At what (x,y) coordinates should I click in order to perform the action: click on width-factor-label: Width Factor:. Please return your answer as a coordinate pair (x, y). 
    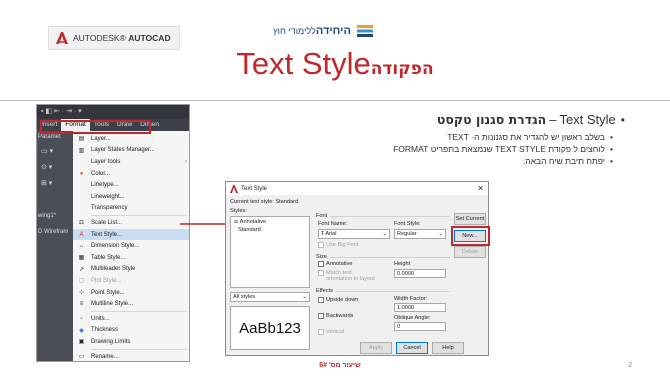
    Looking at the image, I should click on (411, 299).